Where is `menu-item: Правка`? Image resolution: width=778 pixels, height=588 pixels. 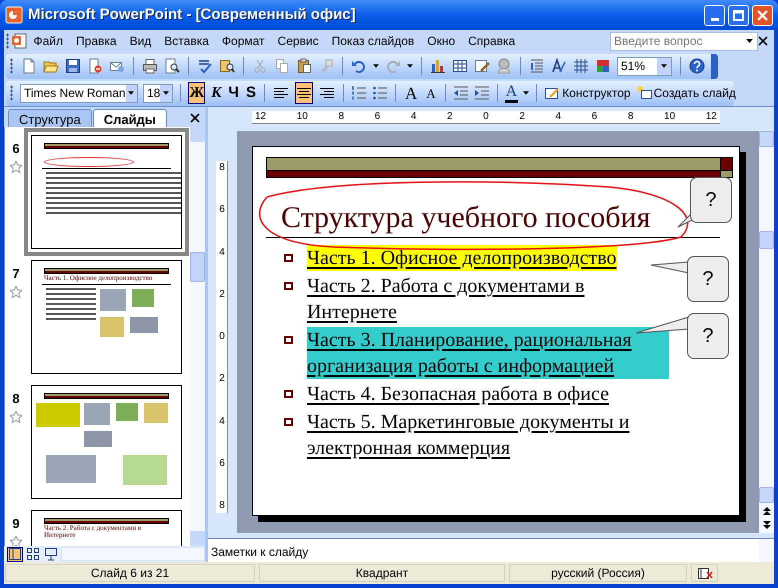
menu-item: Правка is located at coordinates (97, 41).